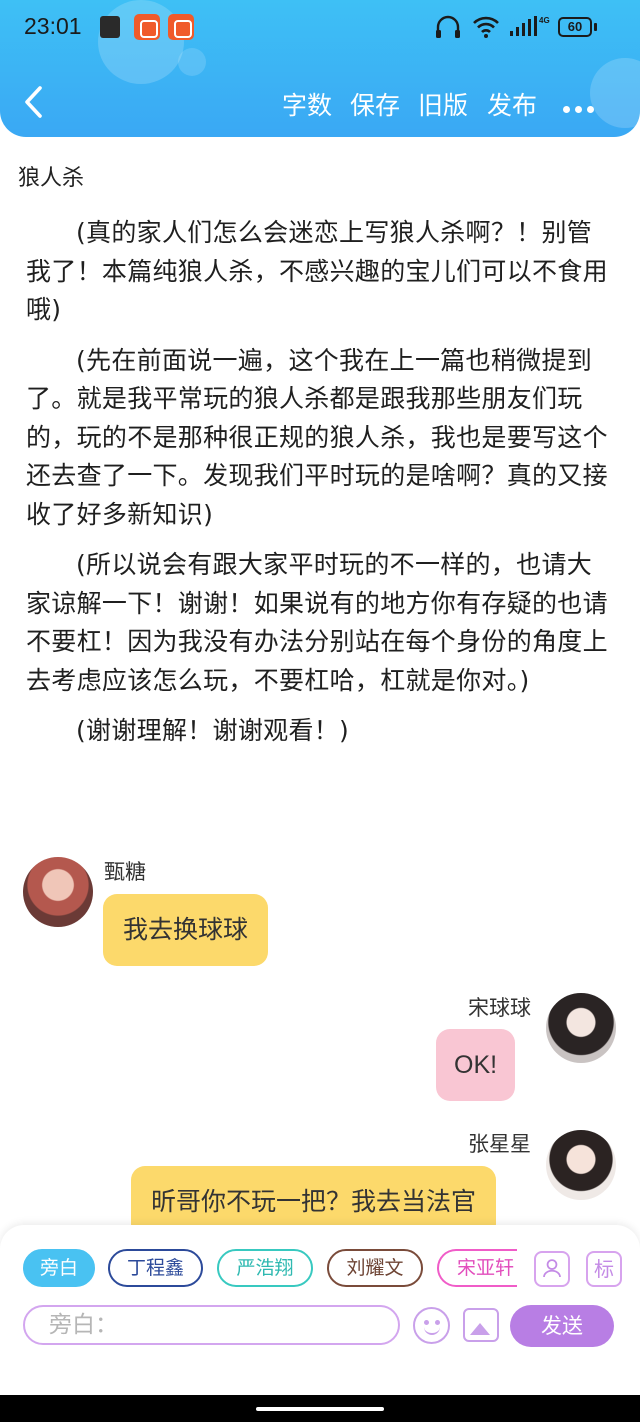 The width and height of the screenshot is (640, 1422). What do you see at coordinates (213, 730) in the screenshot?
I see `paragraph: (谢谢理解！谢谢观看！)` at bounding box center [213, 730].